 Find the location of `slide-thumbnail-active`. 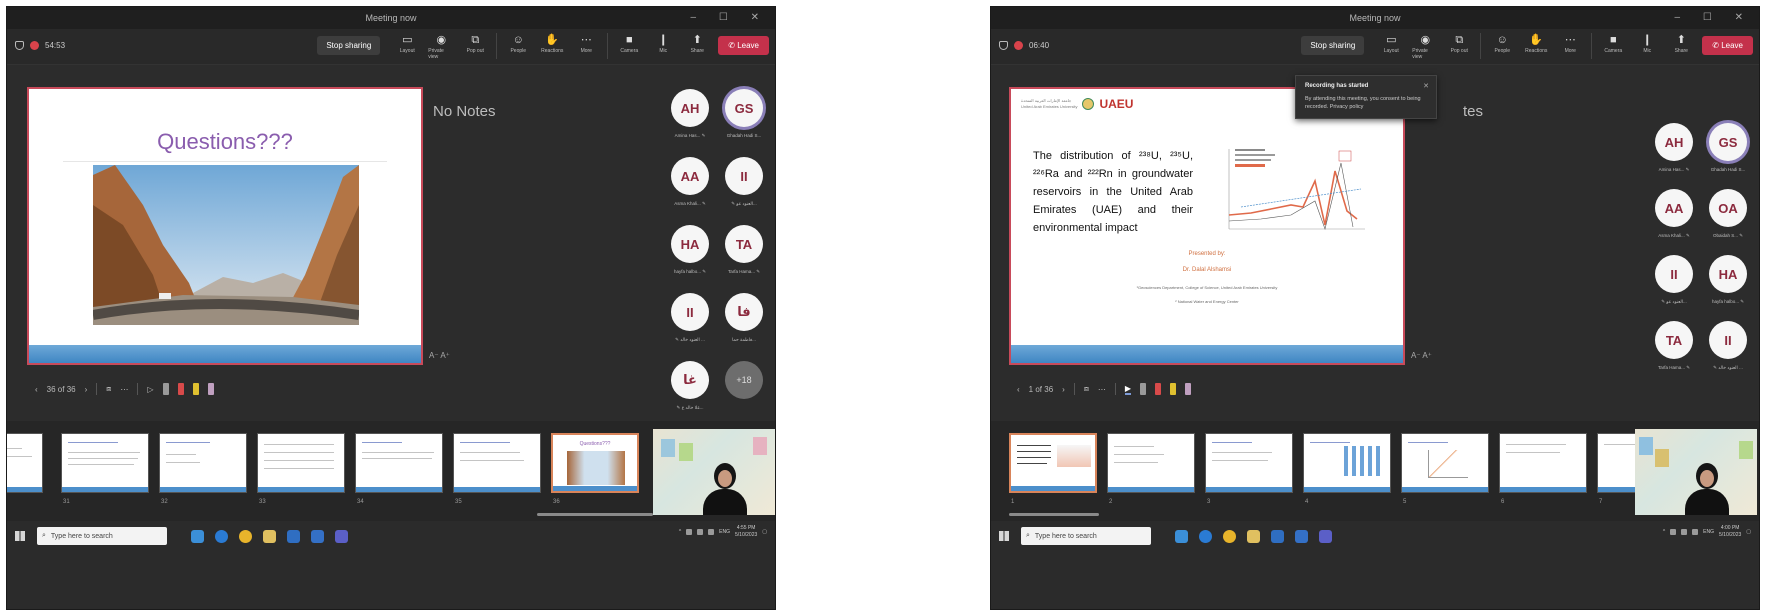

slide-thumbnail-active is located at coordinates (1053, 463).